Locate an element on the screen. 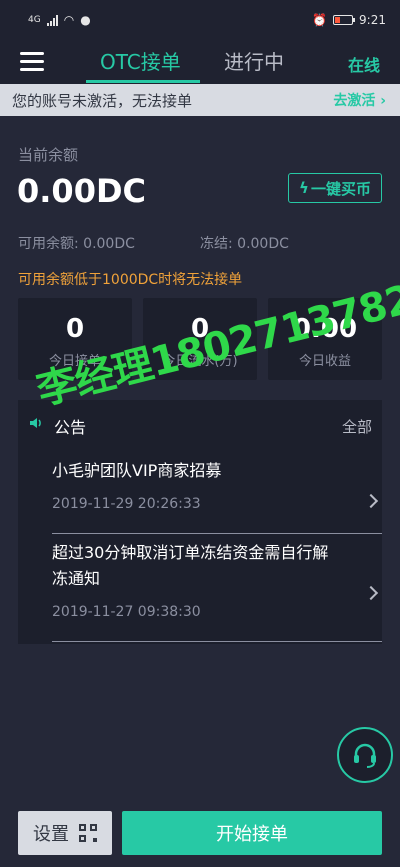  top-nav: OTC接单 进行中 在线 is located at coordinates (200, 62).